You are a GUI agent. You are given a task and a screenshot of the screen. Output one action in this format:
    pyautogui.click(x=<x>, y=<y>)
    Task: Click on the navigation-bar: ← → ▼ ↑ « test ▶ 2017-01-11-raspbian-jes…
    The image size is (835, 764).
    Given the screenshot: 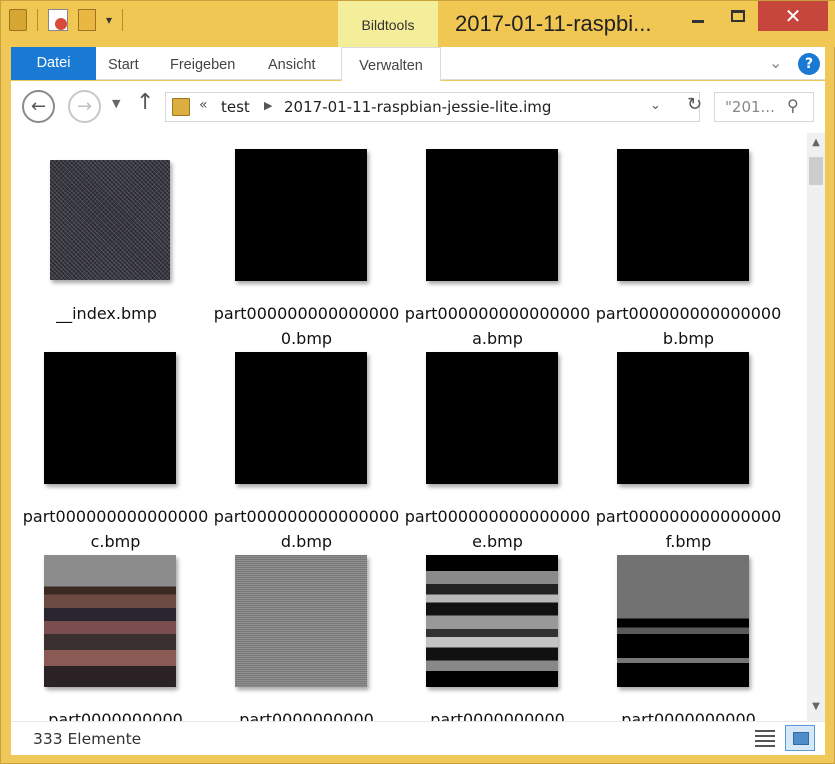 What is the action you would take?
    pyautogui.click(x=418, y=107)
    